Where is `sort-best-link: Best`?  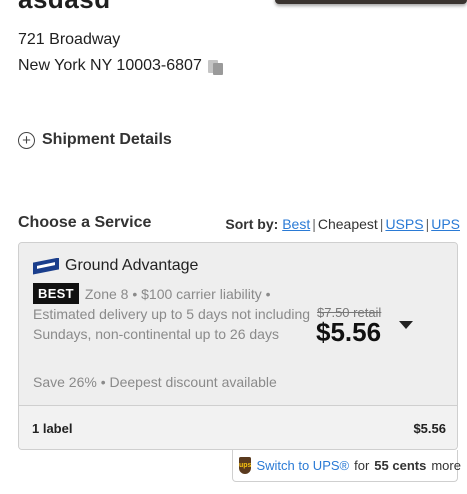 sort-best-link: Best is located at coordinates (296, 224).